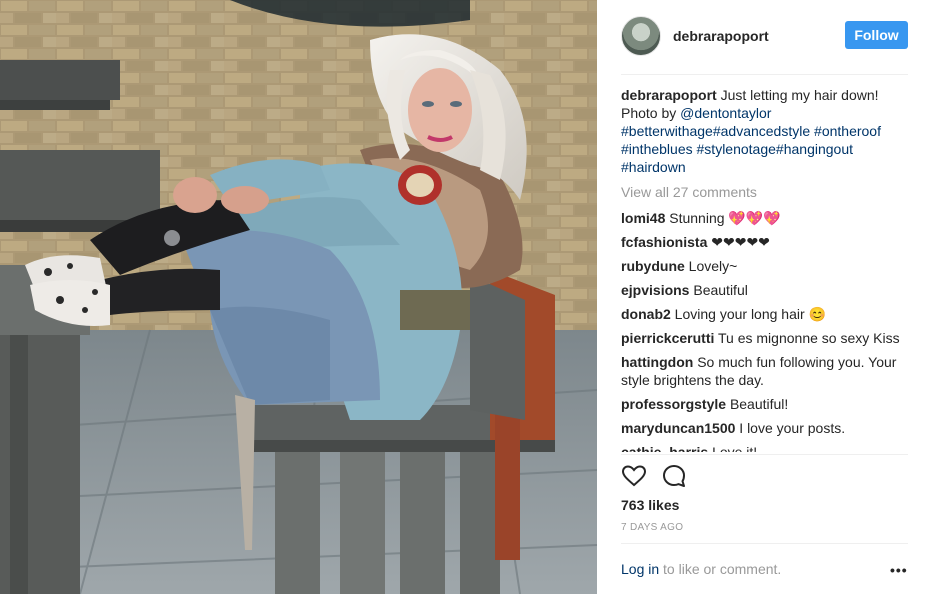 This screenshot has height=594, width=930. I want to click on comment-text: Lovely~, so click(713, 266).